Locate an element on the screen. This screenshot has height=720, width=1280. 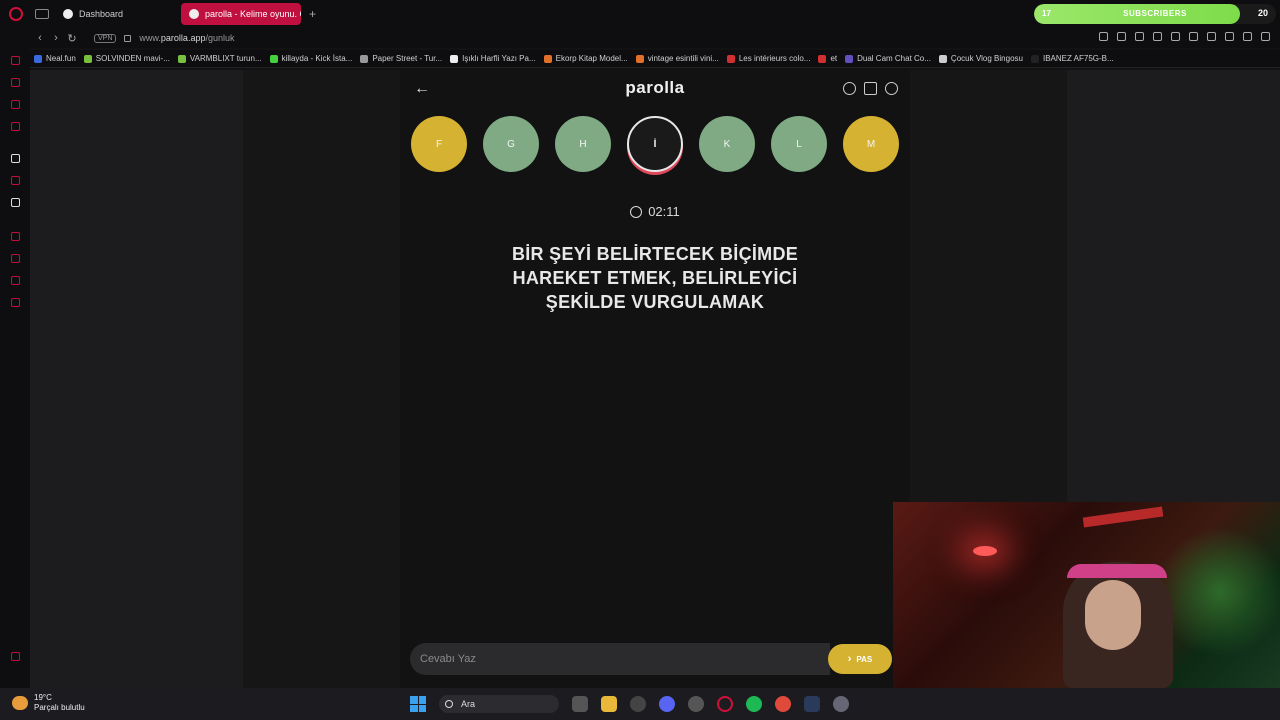
forward-button: › is located at coordinates (56, 38).